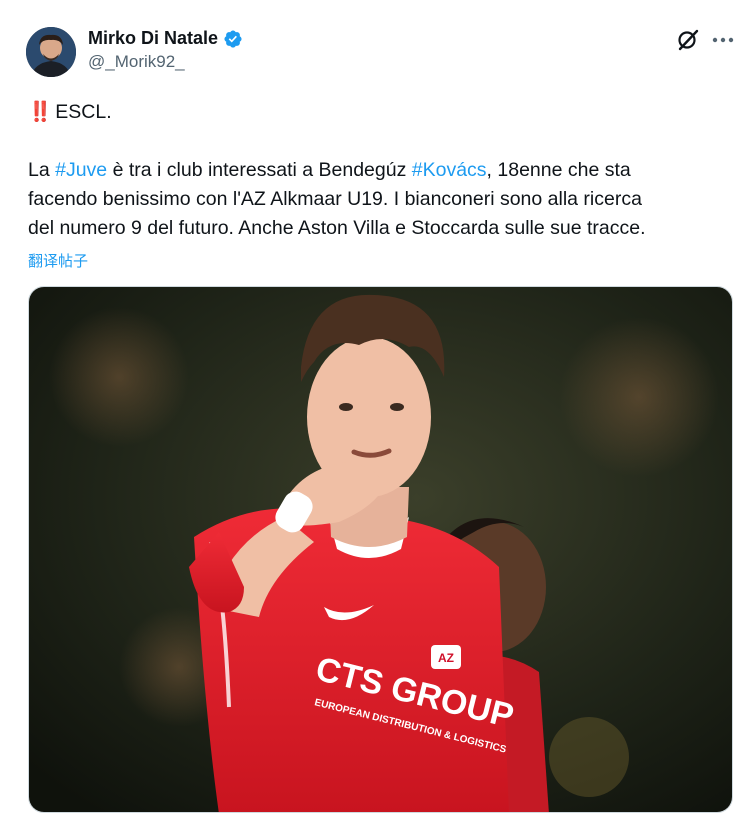  What do you see at coordinates (688, 40) in the screenshot?
I see `grok-icon` at bounding box center [688, 40].